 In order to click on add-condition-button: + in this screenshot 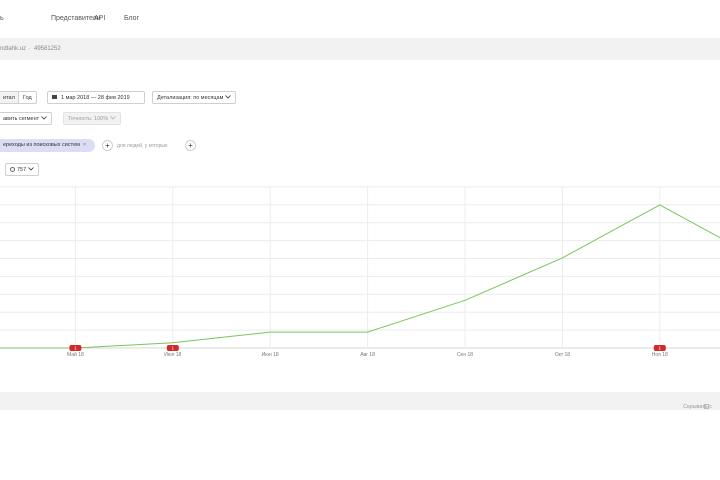, I will do `click(190, 145)`.